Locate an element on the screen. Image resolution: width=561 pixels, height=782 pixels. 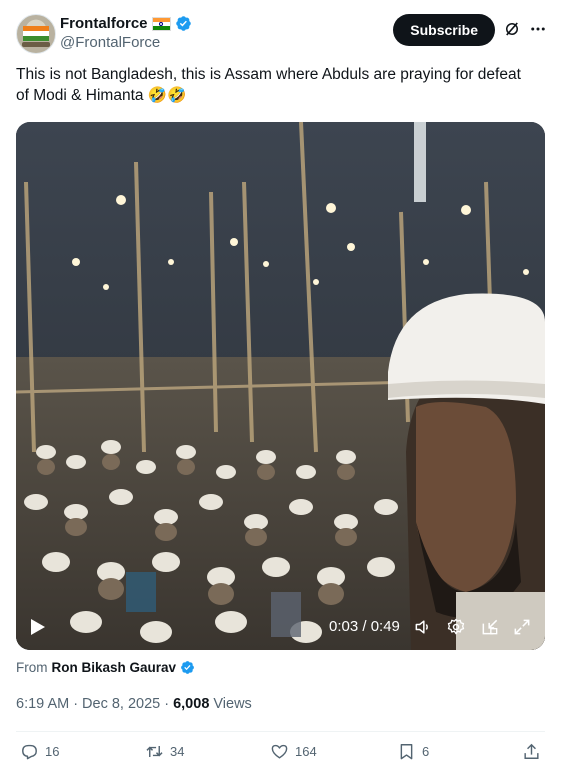
heart-icon is located at coordinates (279, 751).